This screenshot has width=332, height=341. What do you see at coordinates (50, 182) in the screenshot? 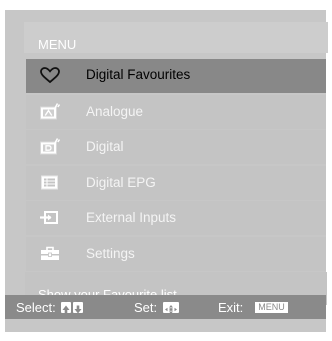
I see `epg-icon` at bounding box center [50, 182].